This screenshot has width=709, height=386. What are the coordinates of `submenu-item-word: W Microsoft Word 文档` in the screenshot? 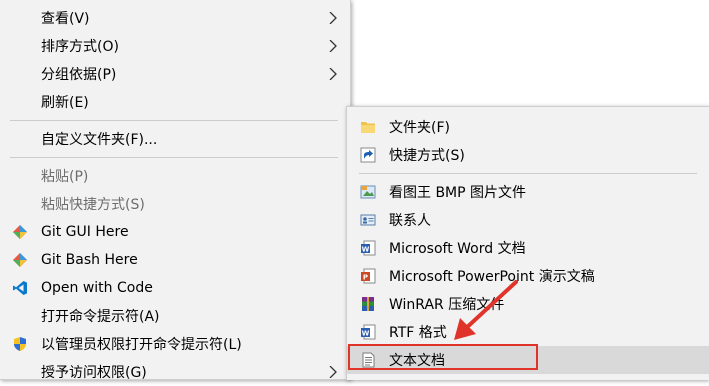 It's located at (528, 248).